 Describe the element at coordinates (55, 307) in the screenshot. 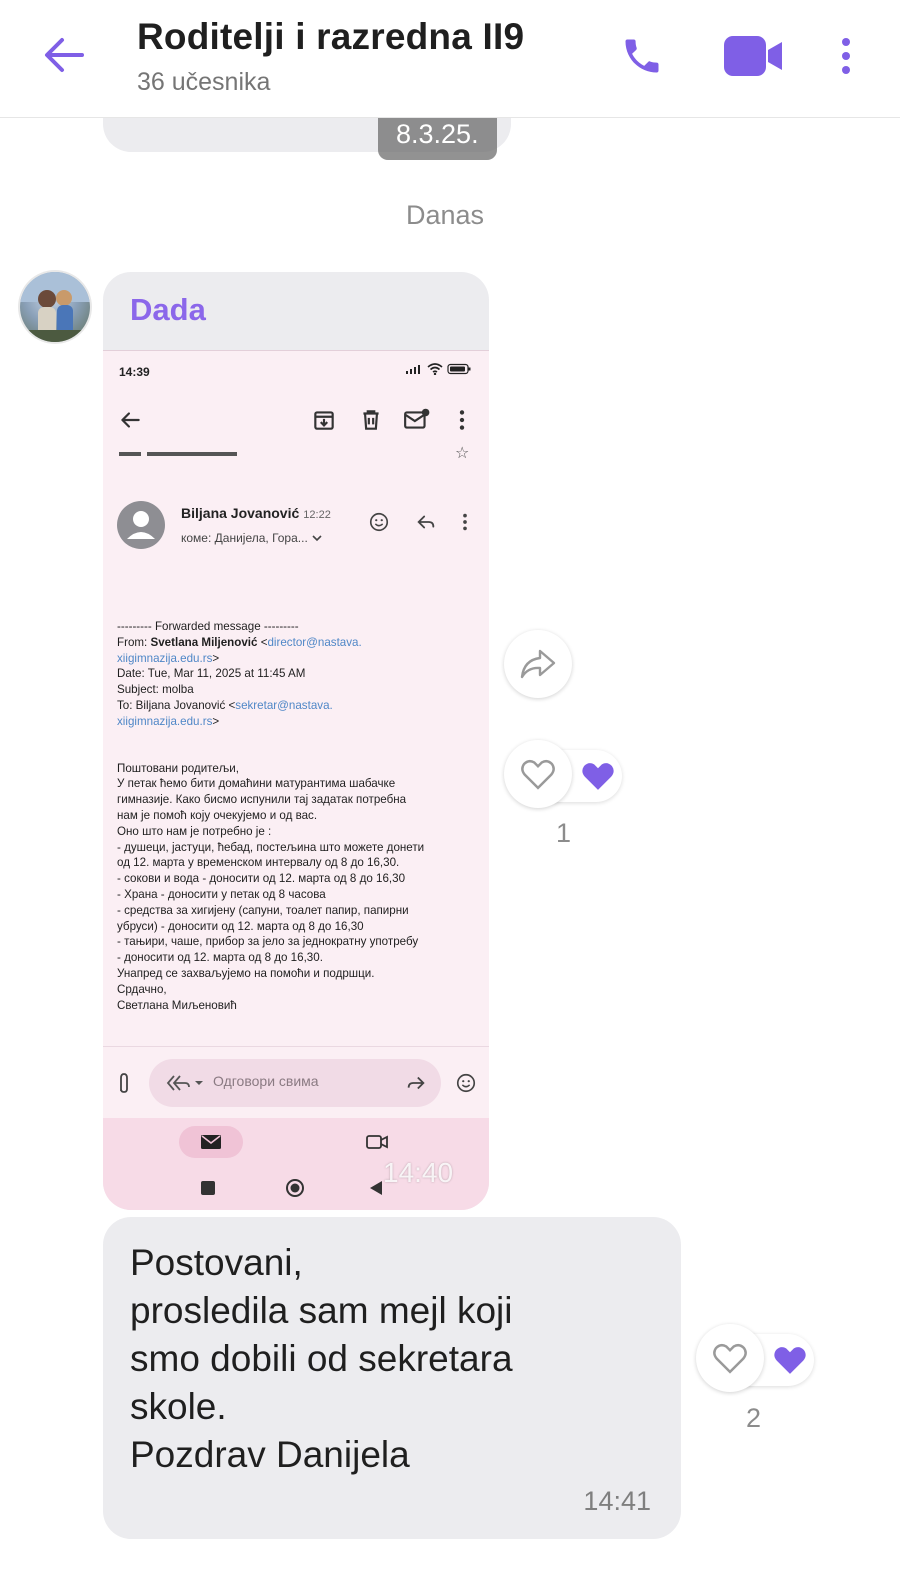

I see `sender-avatar` at that location.